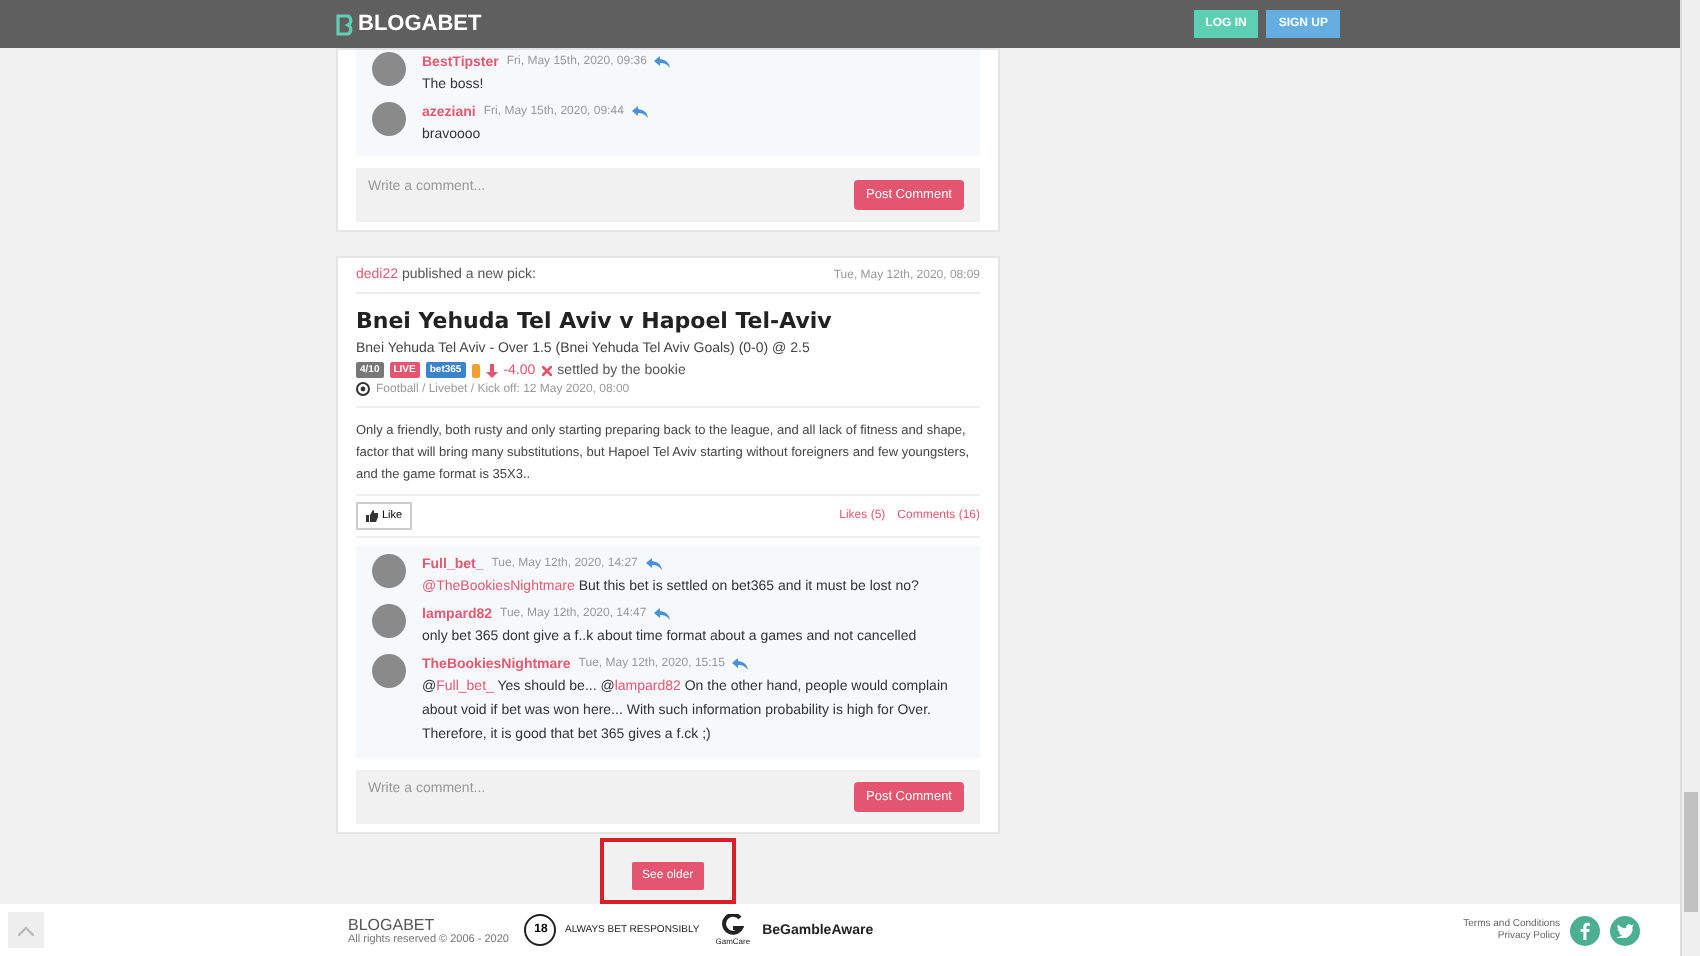  What do you see at coordinates (595, 321) in the screenshot?
I see `pick-title: Bnei Yehuda Tel Aviv v Hapoel Tel-Aviv` at bounding box center [595, 321].